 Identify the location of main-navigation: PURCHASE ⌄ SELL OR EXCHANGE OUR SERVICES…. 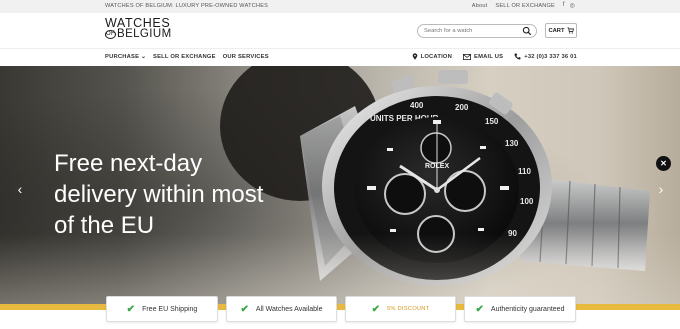
(340, 57).